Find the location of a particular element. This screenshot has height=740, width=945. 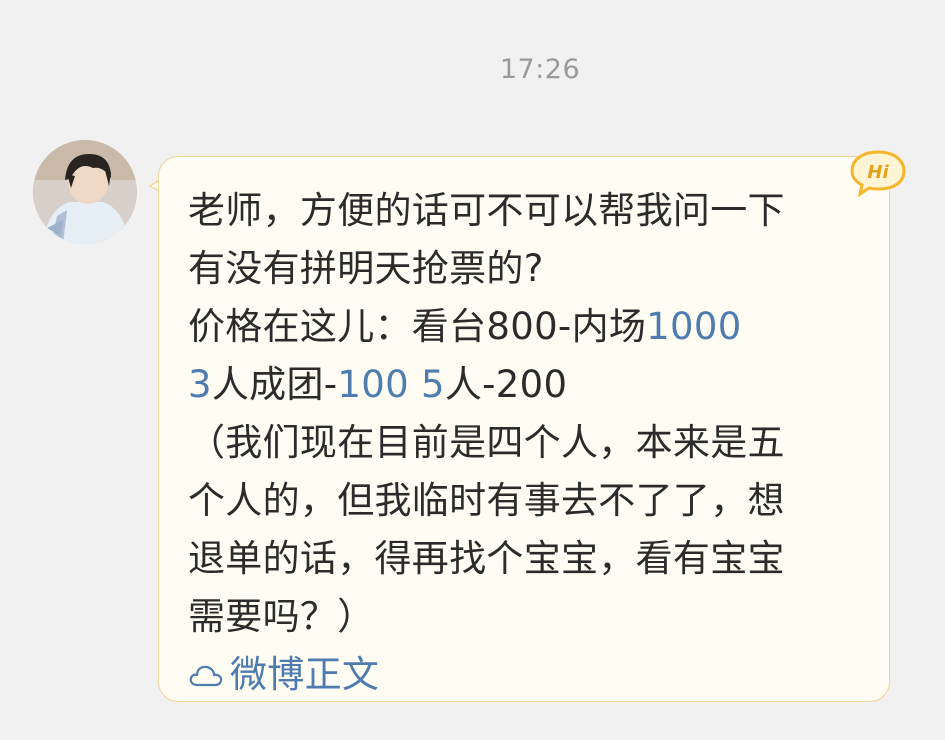

message-line: 价格在这儿：看台800-内场1000 is located at coordinates (533, 327).